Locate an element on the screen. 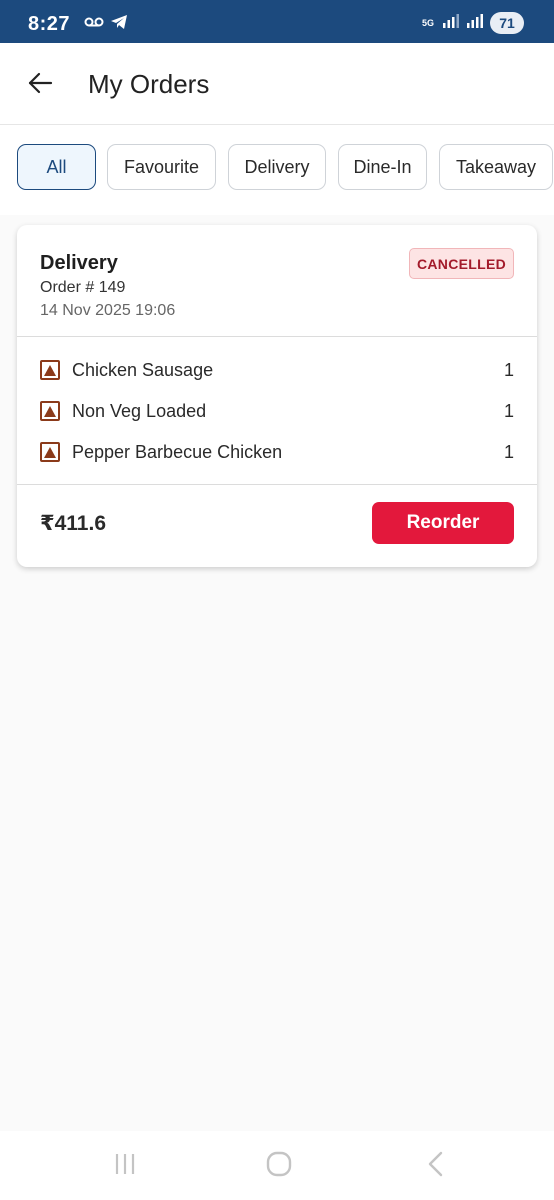 This screenshot has width=554, height=1200. order-item: Pepper Barbecue Chicken 1 is located at coordinates (277, 452).